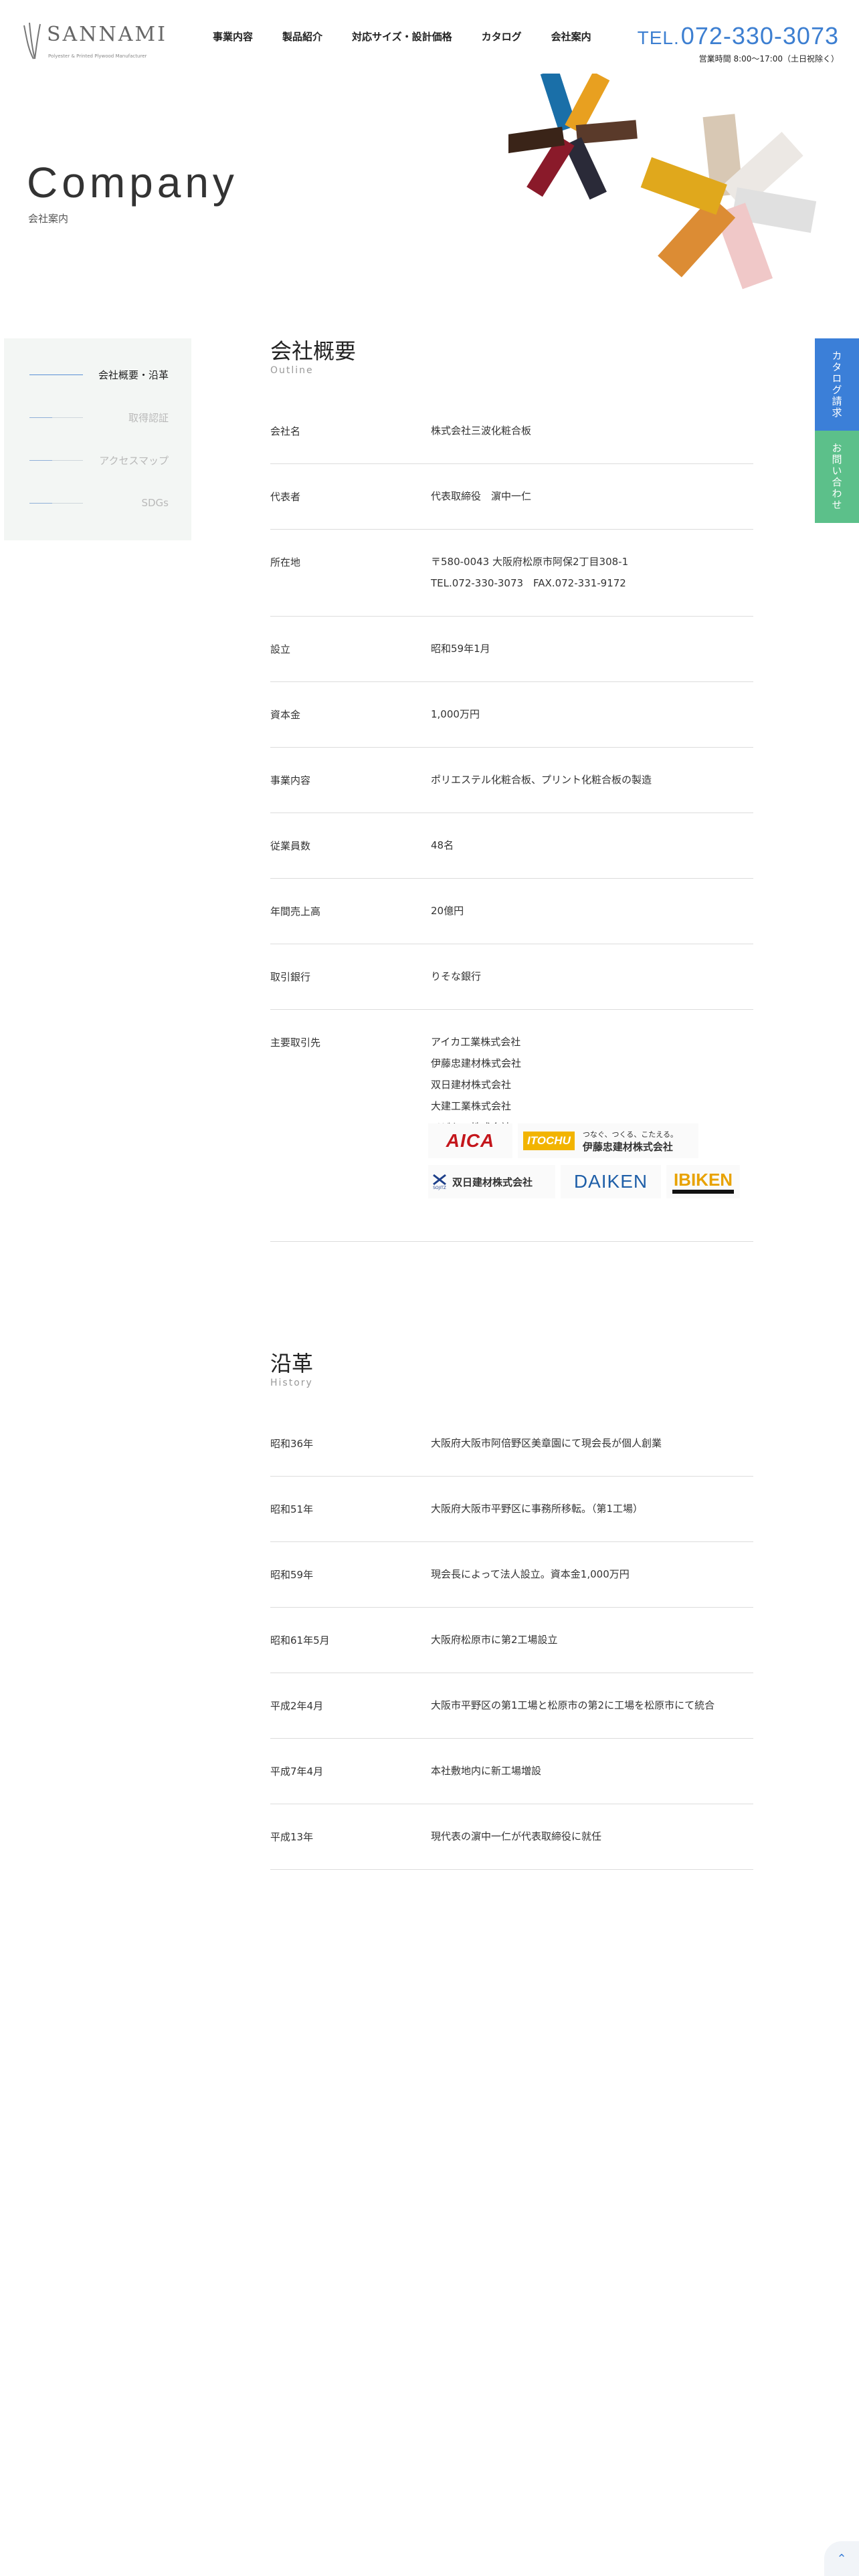  I want to click on row-value: 現会長によって法人設立。資本金1,000万円, so click(530, 1574).